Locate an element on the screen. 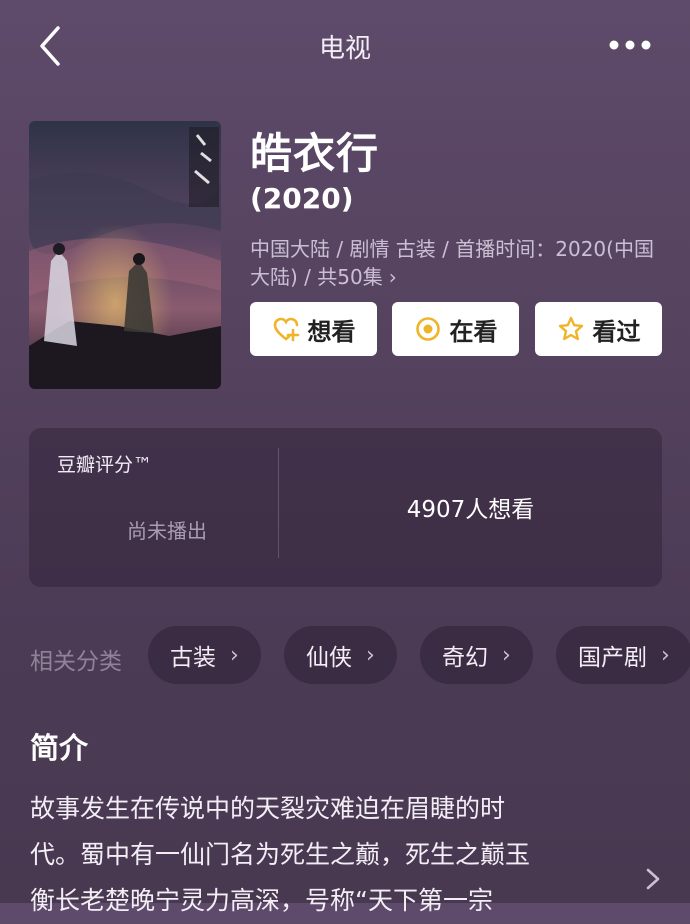 This screenshot has width=690, height=924. watched-button: 看过 is located at coordinates (598, 329).